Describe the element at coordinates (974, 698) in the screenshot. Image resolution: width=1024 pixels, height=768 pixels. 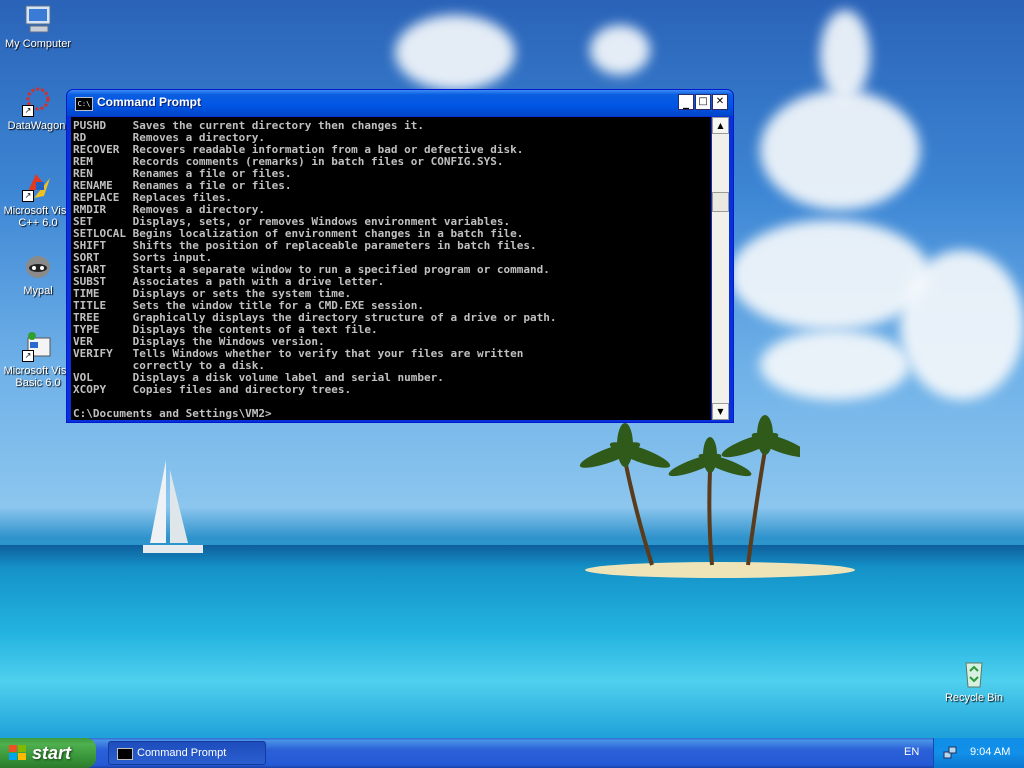
I see `desktop-icon-label: Recycle Bin` at that location.